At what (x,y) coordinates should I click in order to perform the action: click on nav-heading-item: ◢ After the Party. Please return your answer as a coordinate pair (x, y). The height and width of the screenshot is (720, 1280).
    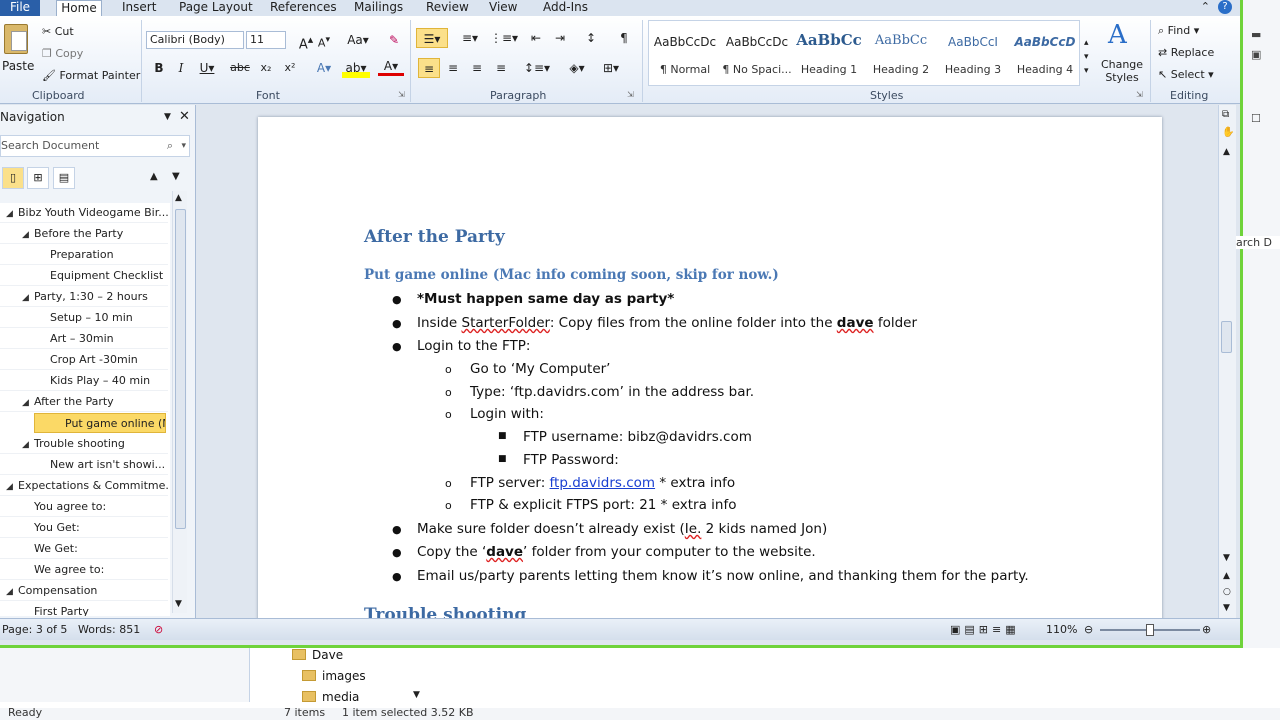
    Looking at the image, I should click on (84, 402).